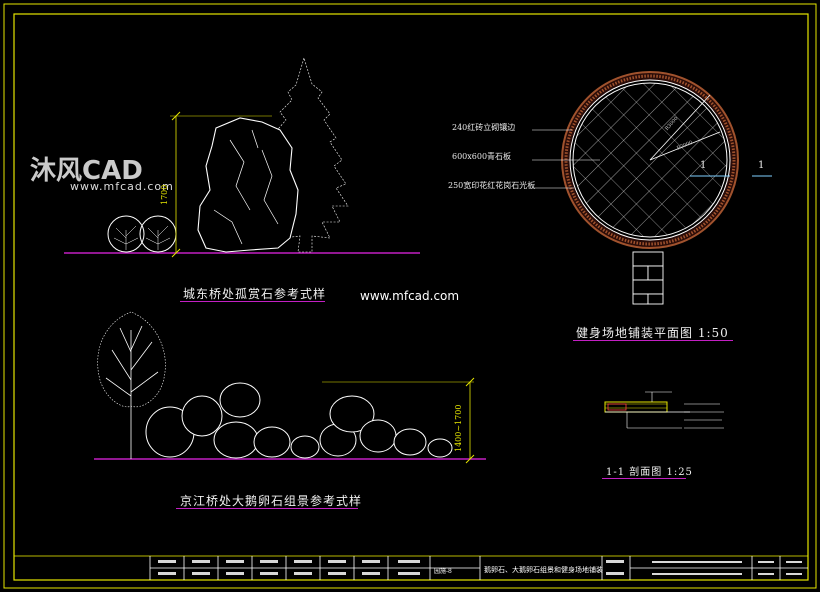 The image size is (820, 592). Describe the element at coordinates (664, 410) in the screenshot. I see `section-detail` at that location.